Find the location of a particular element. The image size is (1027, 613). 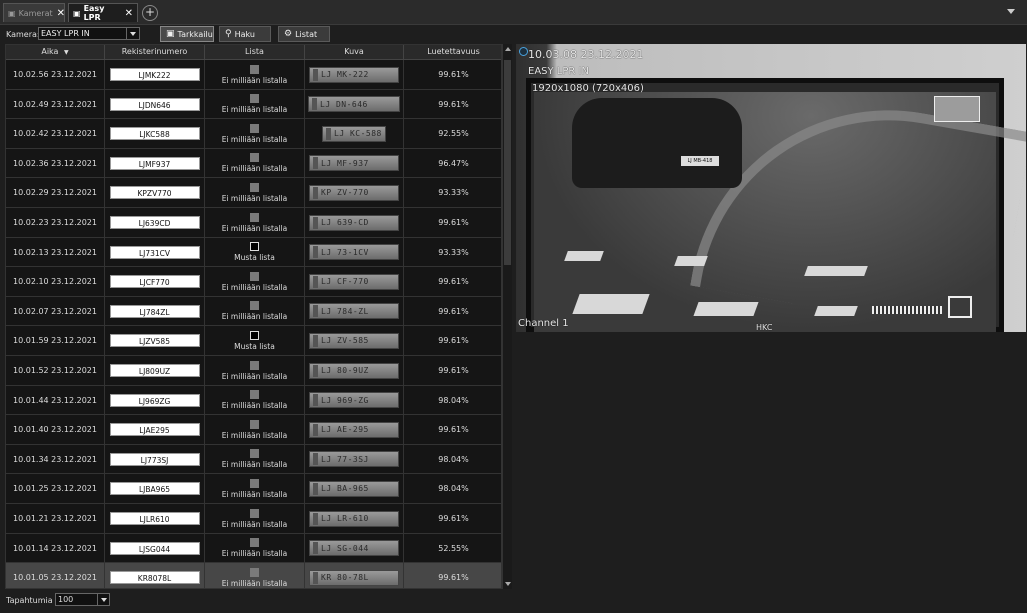

plate-field: LJBA965 is located at coordinates (154, 489).